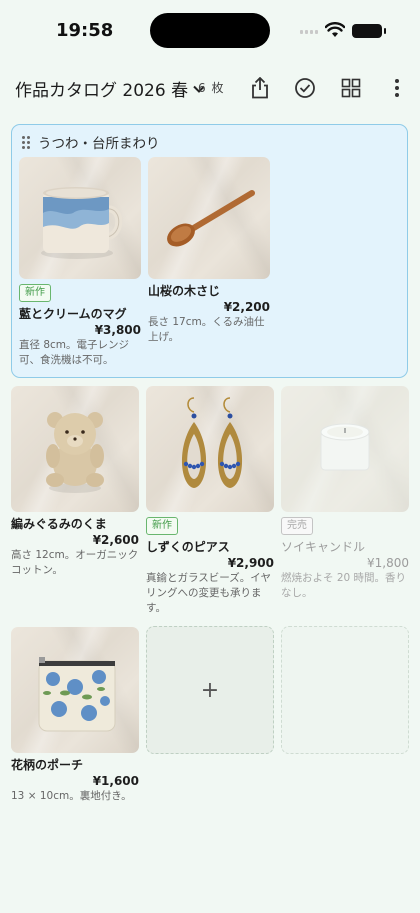 The image size is (420, 913). I want to click on drag-handle-icon, so click(26, 142).